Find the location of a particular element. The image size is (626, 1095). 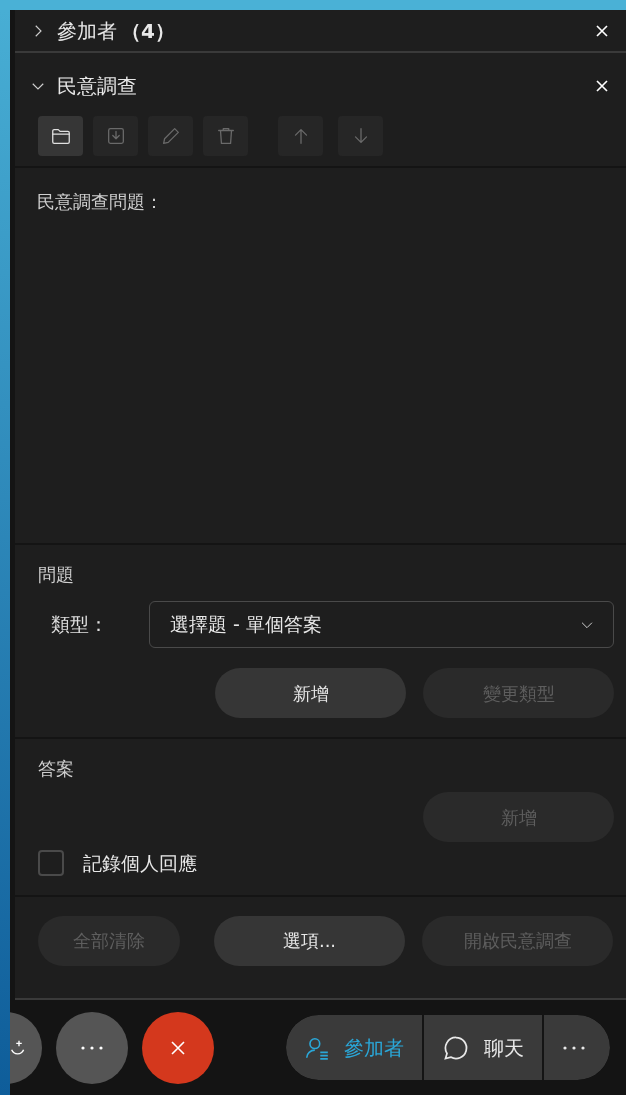

section-heading: 問題 is located at coordinates (56, 575).